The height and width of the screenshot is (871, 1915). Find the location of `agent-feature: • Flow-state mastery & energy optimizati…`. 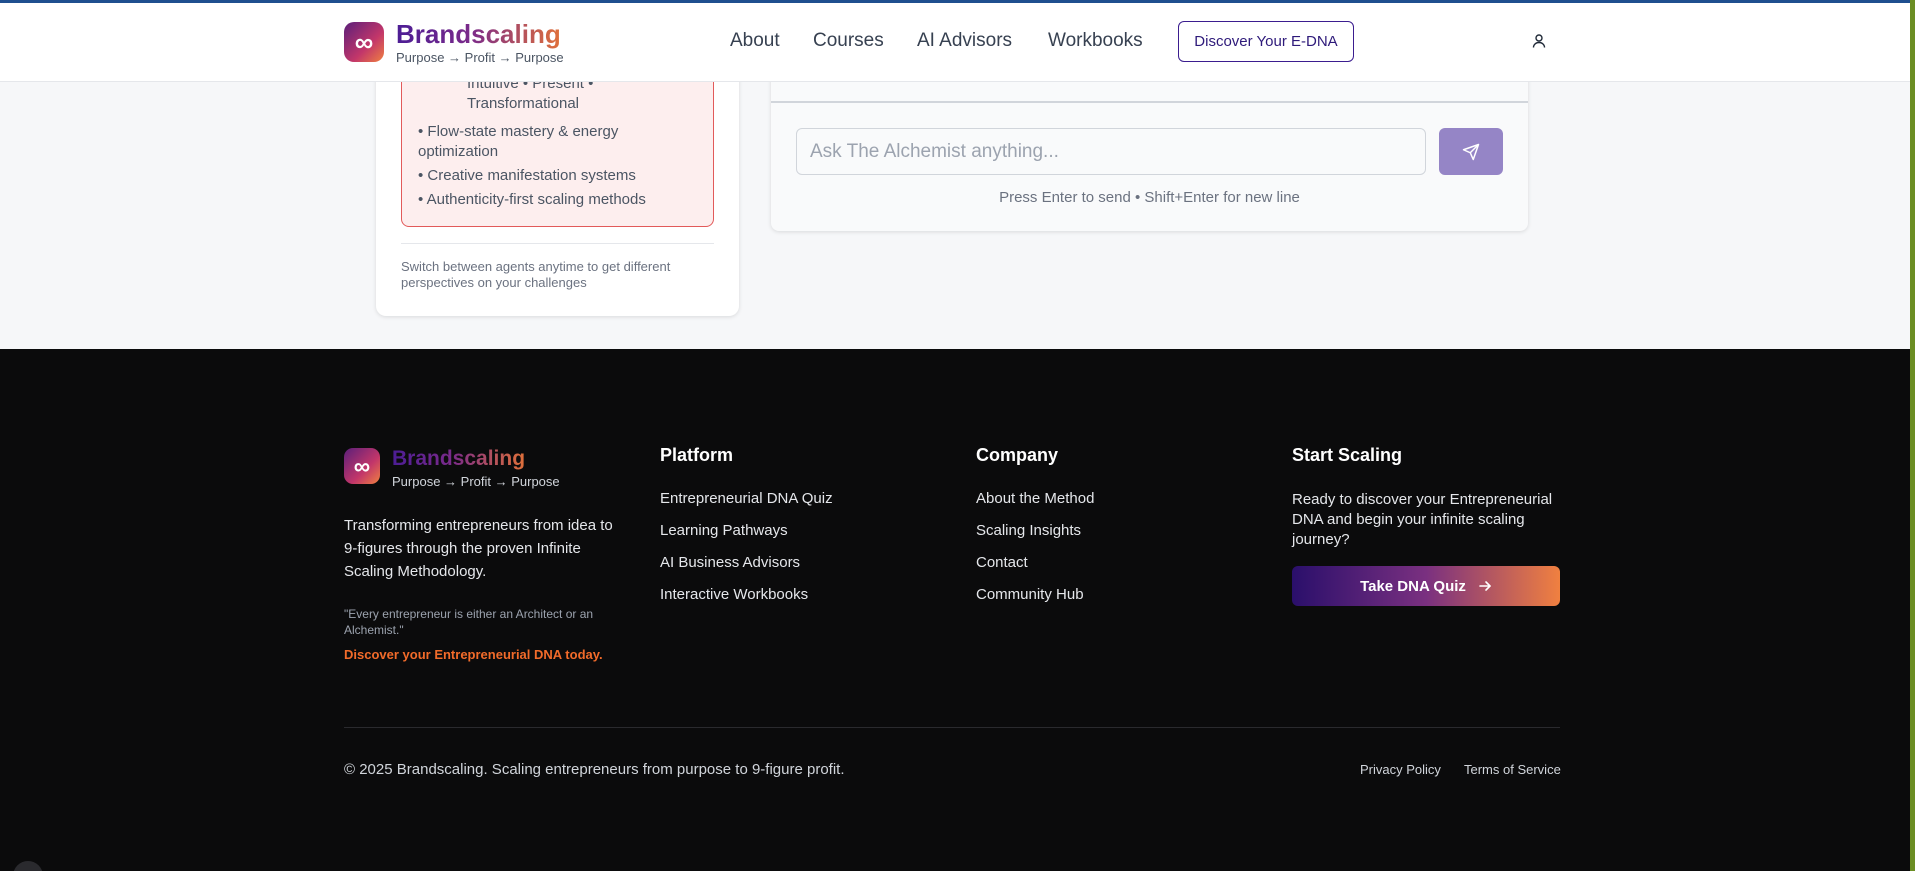

agent-feature: • Flow-state mastery & energy optimizati… is located at coordinates (518, 141).